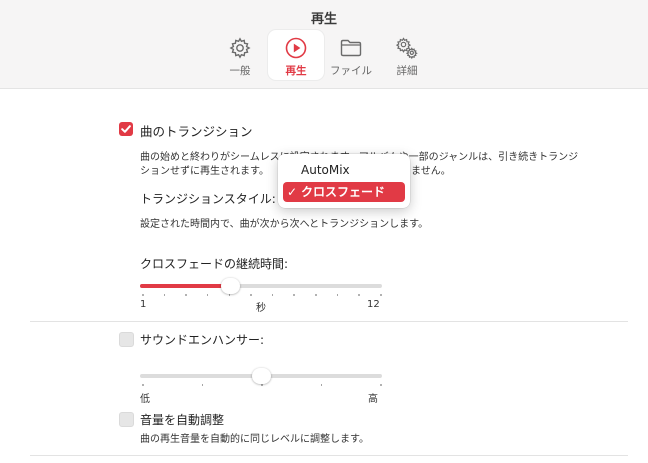 This screenshot has height=463, width=648. Describe the element at coordinates (284, 224) in the screenshot. I see `transition-style-description: 設定された時間内で、曲が次から次へとトランジションします。` at that location.